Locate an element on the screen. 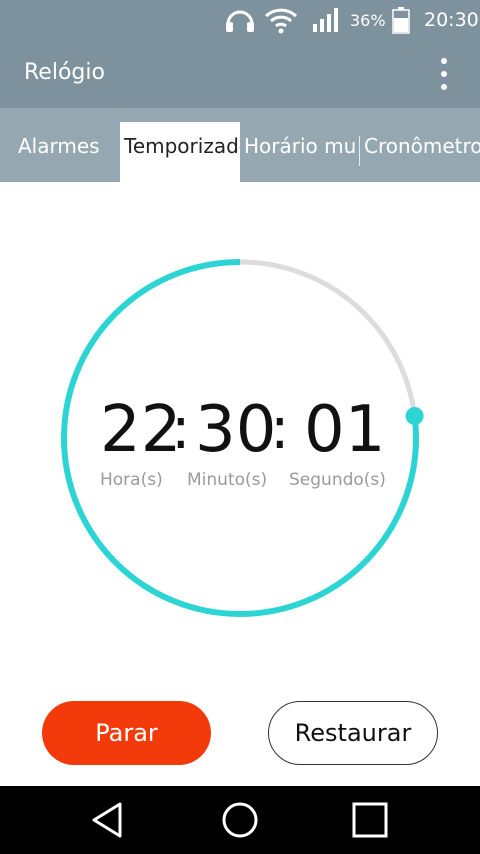 The height and width of the screenshot is (854, 480). tab-temporizador: Temporizador is located at coordinates (180, 152).